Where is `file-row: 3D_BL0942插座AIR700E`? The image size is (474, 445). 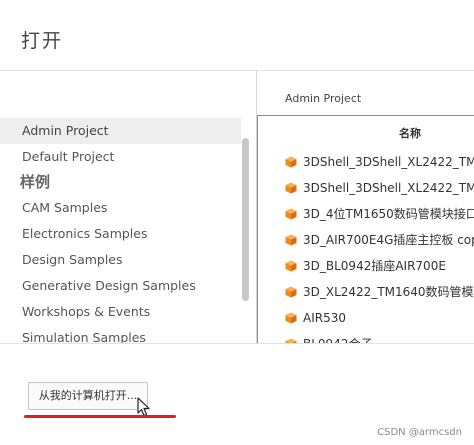
file-row: 3D_BL0942插座AIR700E is located at coordinates (366, 266).